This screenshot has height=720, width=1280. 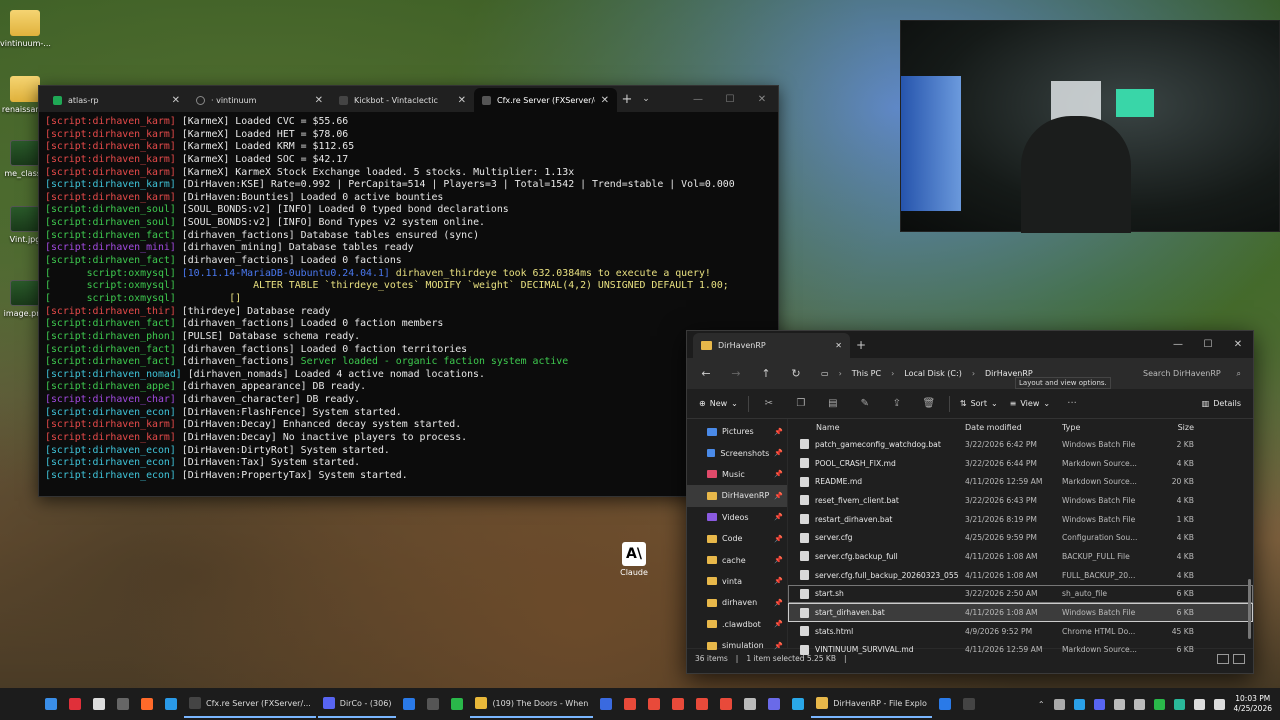 I want to click on view-button: ≡ View ⌄, so click(x=1030, y=404).